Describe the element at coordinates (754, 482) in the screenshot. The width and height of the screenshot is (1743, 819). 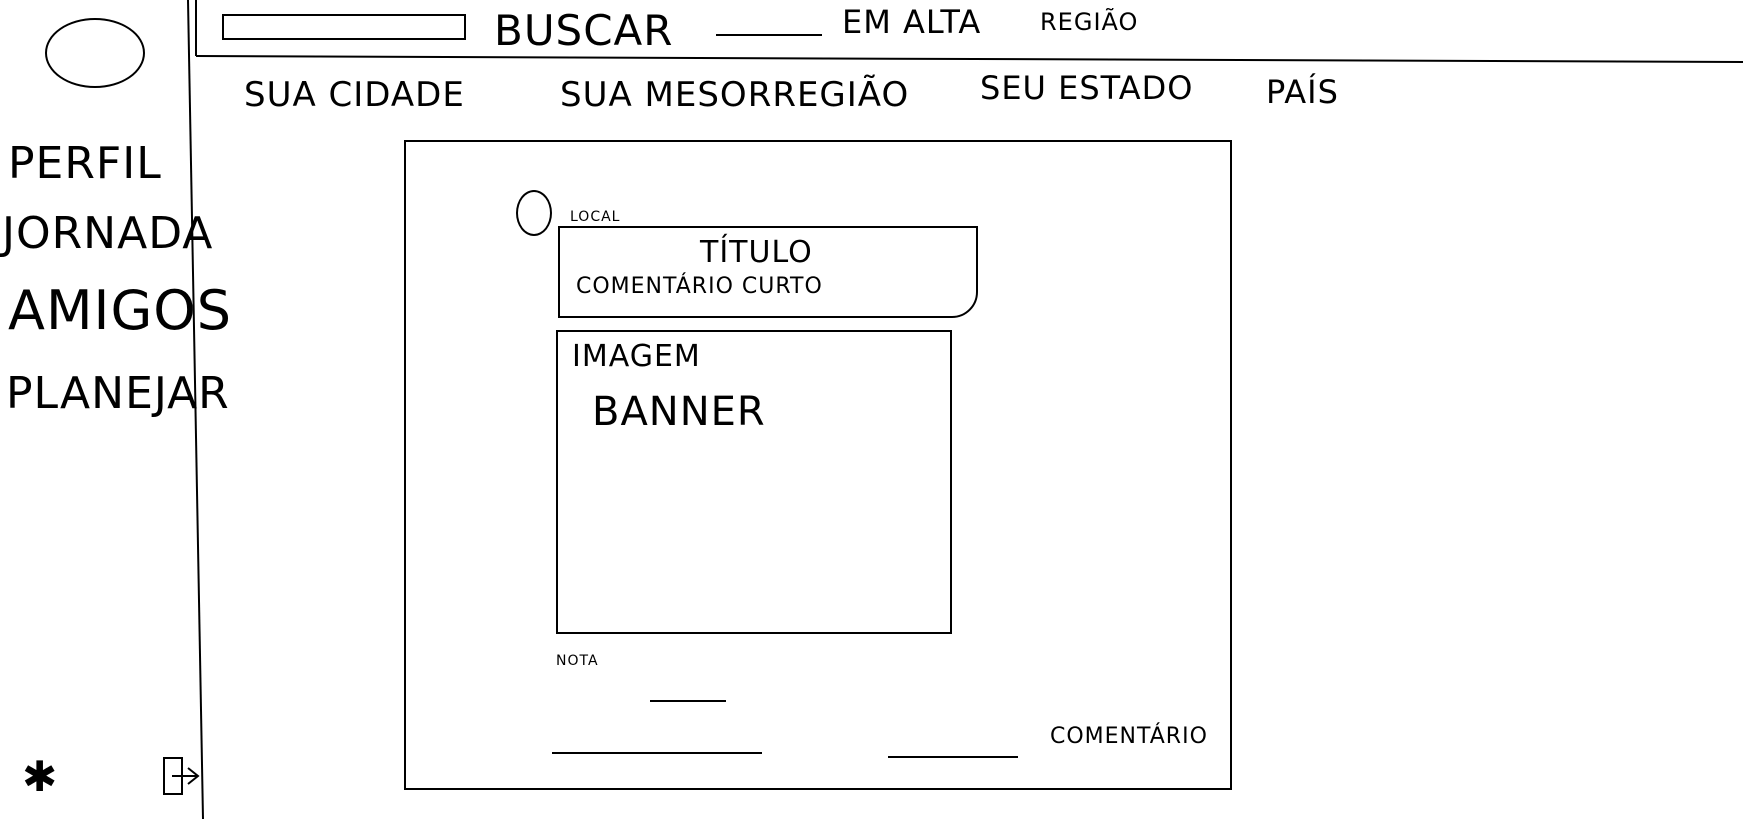
I see `banner-image` at that location.